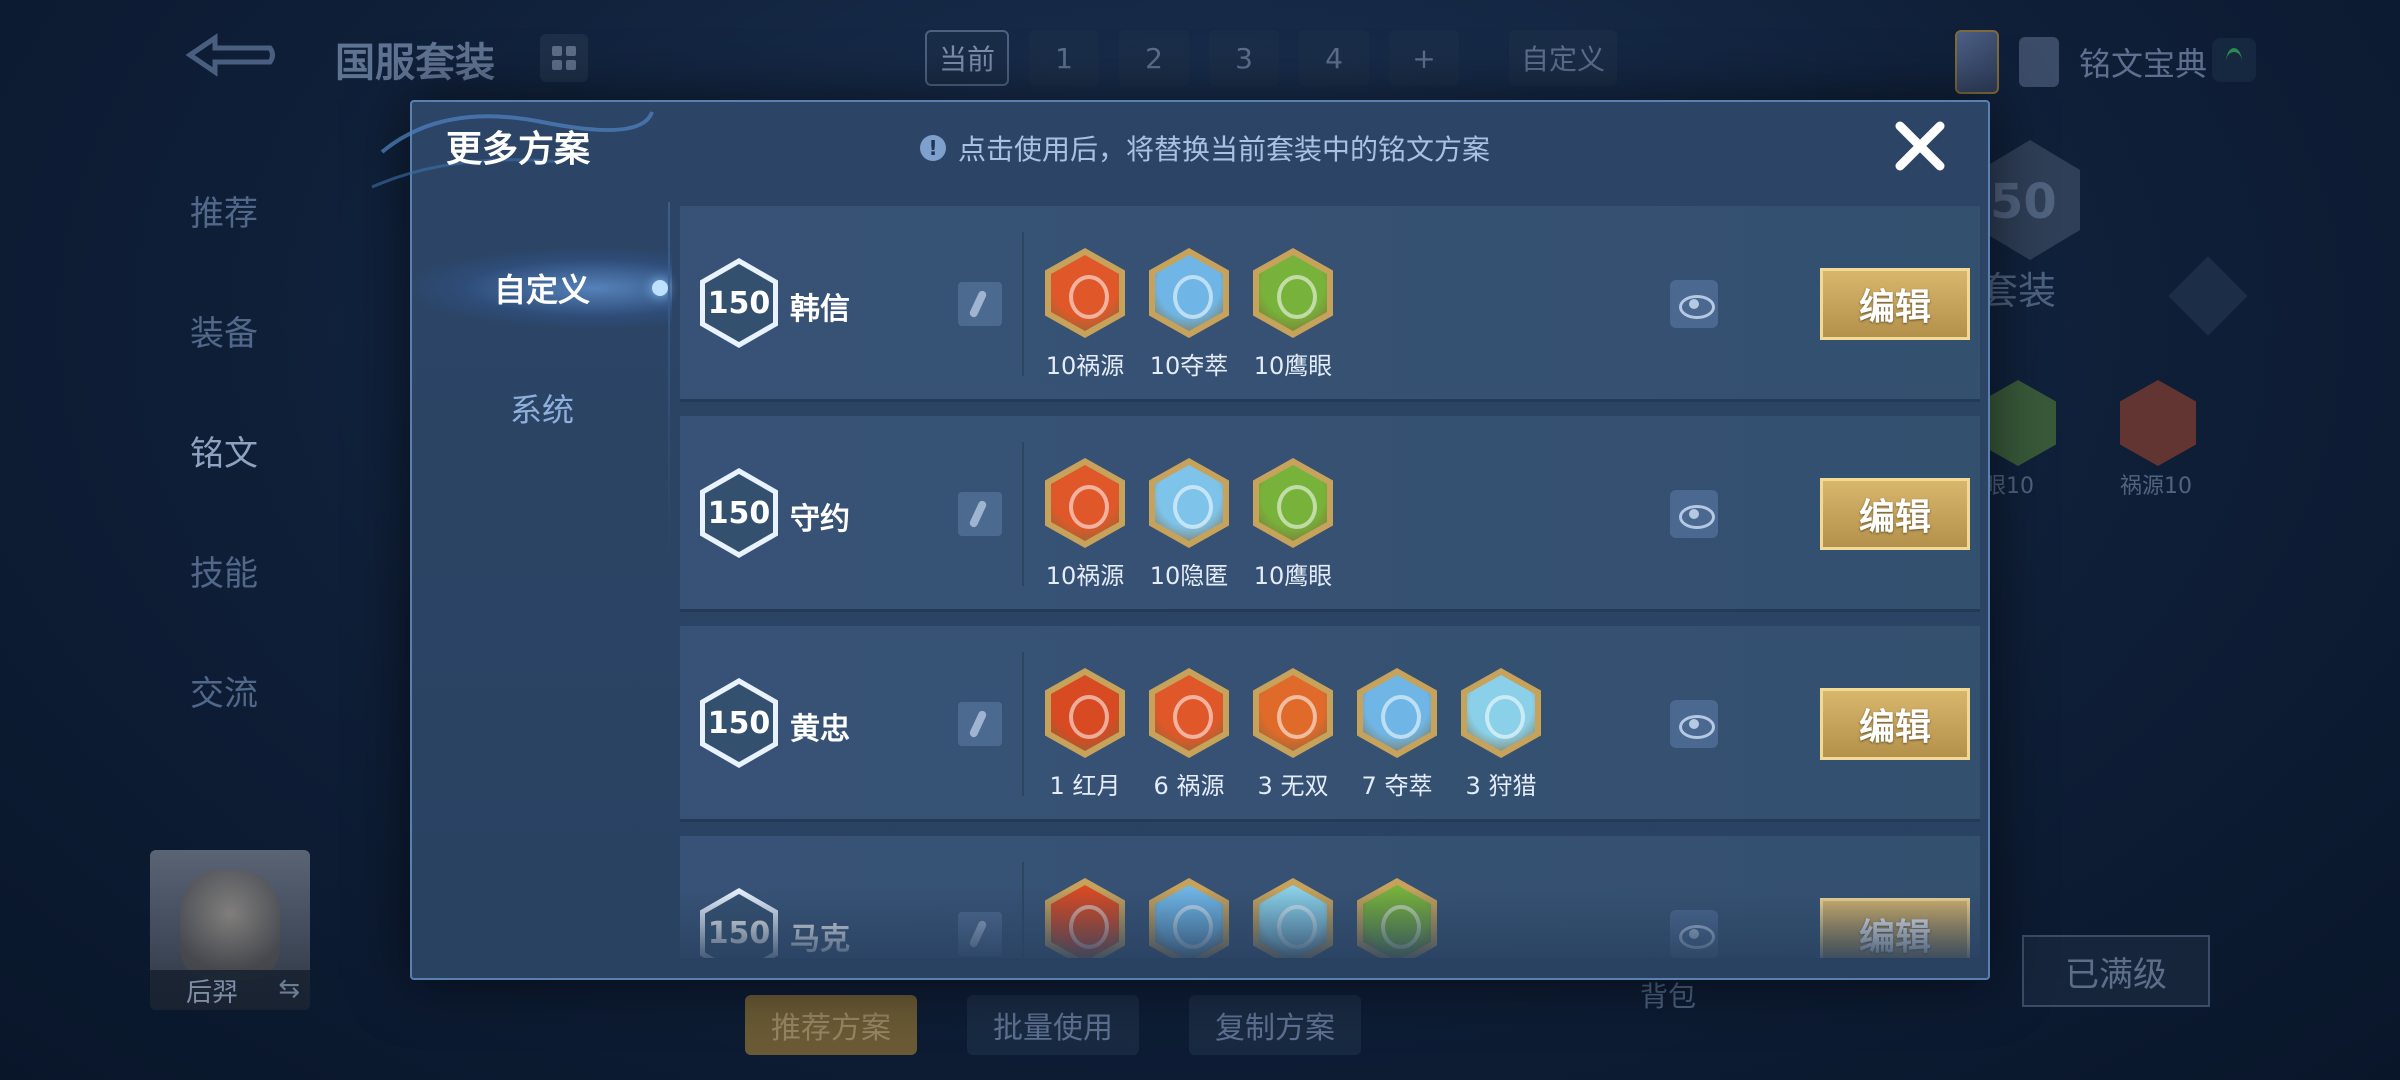  Describe the element at coordinates (2039, 62) in the screenshot. I see `guide-book-icon` at that location.